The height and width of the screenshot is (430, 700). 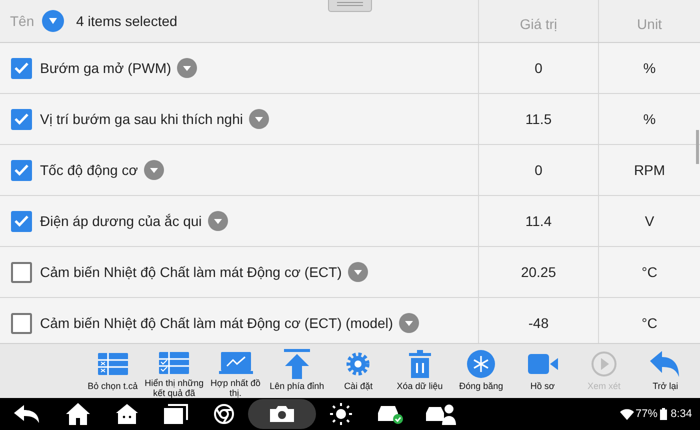 What do you see at coordinates (217, 323) in the screenshot?
I see `parameter-name: Cảm biến Nhiệt độ Chất làm mát Động cơ (ECT) (model)` at bounding box center [217, 323].